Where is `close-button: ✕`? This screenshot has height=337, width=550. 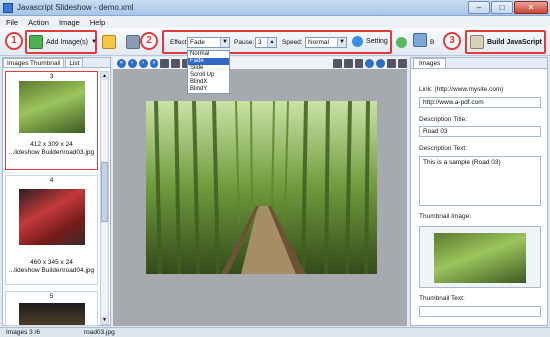 close-button: ✕ is located at coordinates (531, 7).